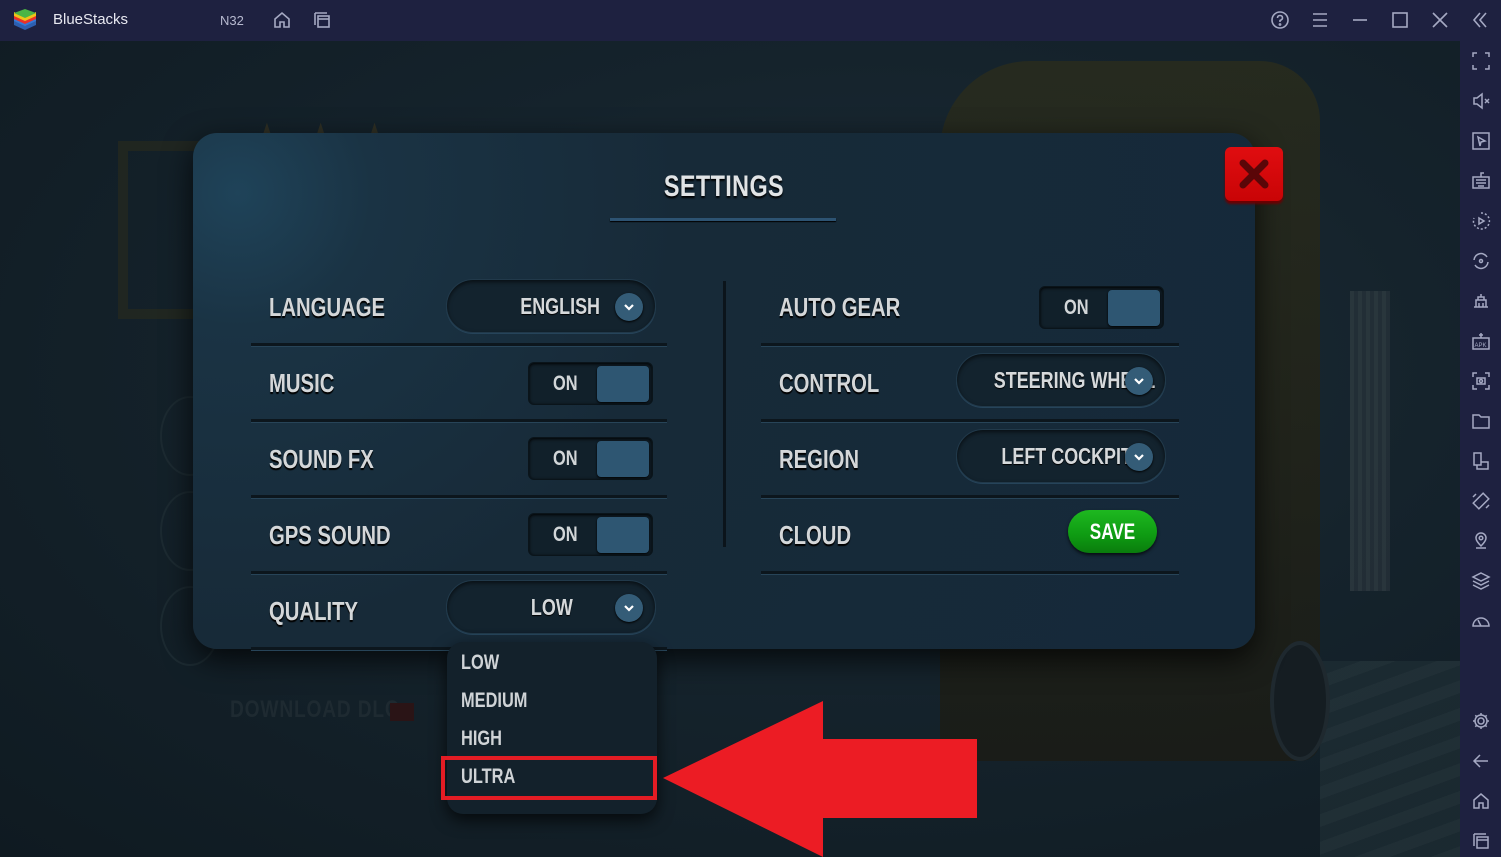  What do you see at coordinates (25, 19) in the screenshot?
I see `bluestacks-logo` at bounding box center [25, 19].